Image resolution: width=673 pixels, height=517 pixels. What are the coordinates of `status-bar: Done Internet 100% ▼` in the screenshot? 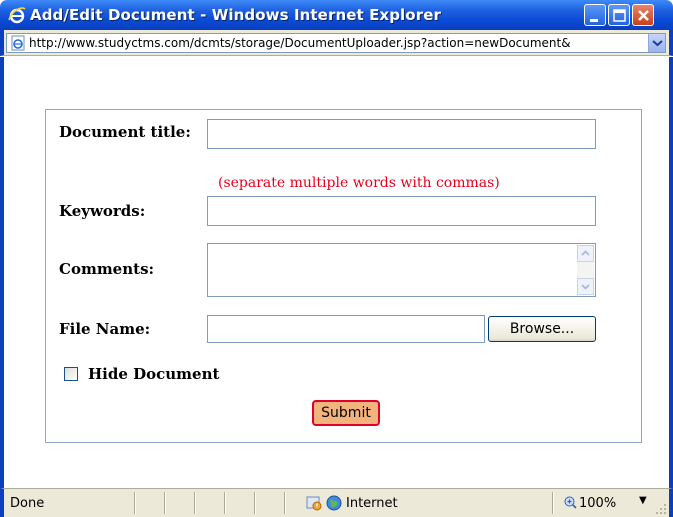 It's located at (336, 502).